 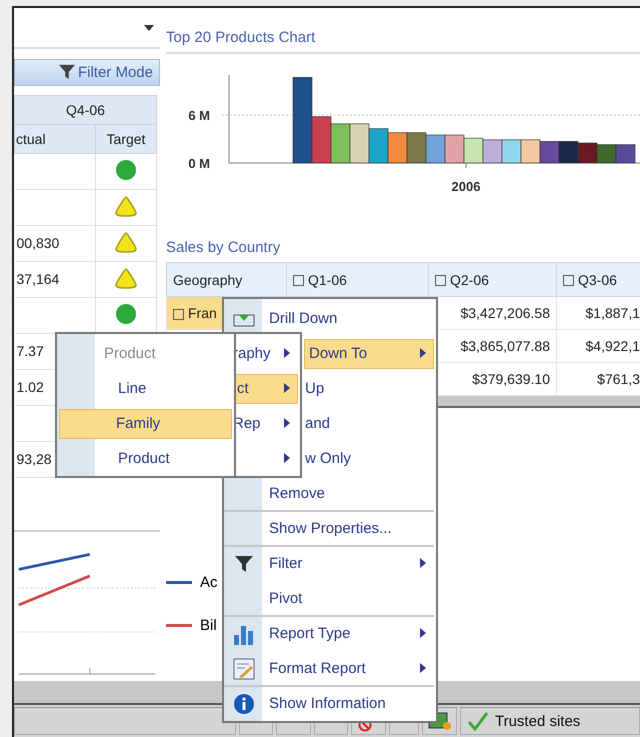 I want to click on axis-label: 0 M, so click(x=199, y=163).